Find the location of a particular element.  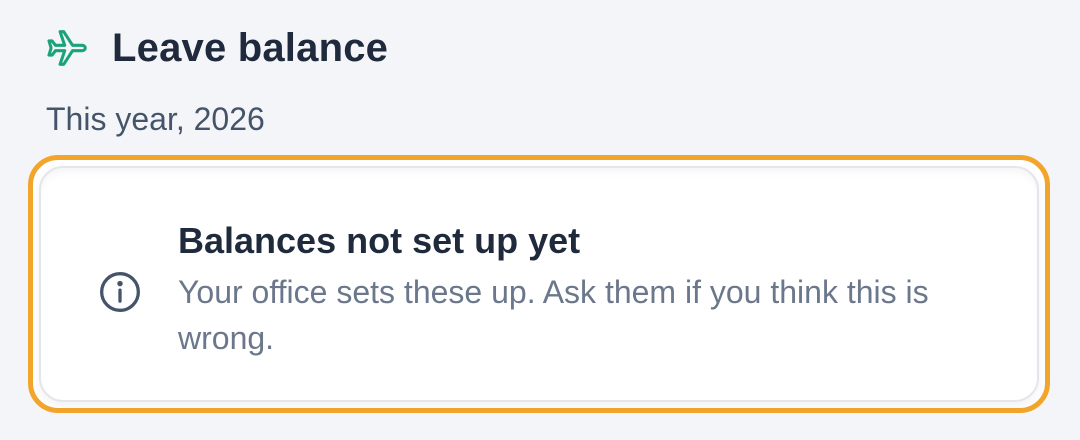

info-icon is located at coordinates (120, 292).